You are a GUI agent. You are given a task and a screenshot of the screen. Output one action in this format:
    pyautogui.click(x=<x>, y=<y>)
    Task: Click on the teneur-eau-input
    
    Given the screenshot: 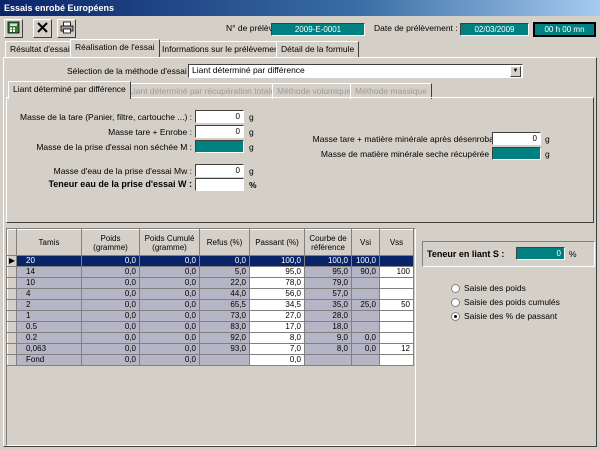 What is the action you would take?
    pyautogui.click(x=219, y=184)
    